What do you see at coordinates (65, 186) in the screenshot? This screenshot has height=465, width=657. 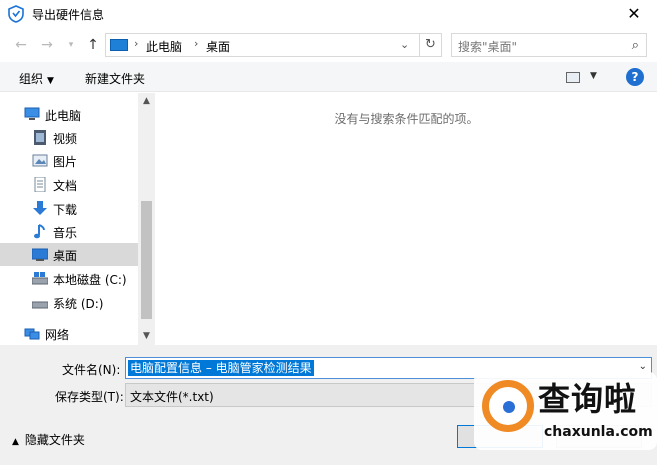 I see `nav-label: 文档` at bounding box center [65, 186].